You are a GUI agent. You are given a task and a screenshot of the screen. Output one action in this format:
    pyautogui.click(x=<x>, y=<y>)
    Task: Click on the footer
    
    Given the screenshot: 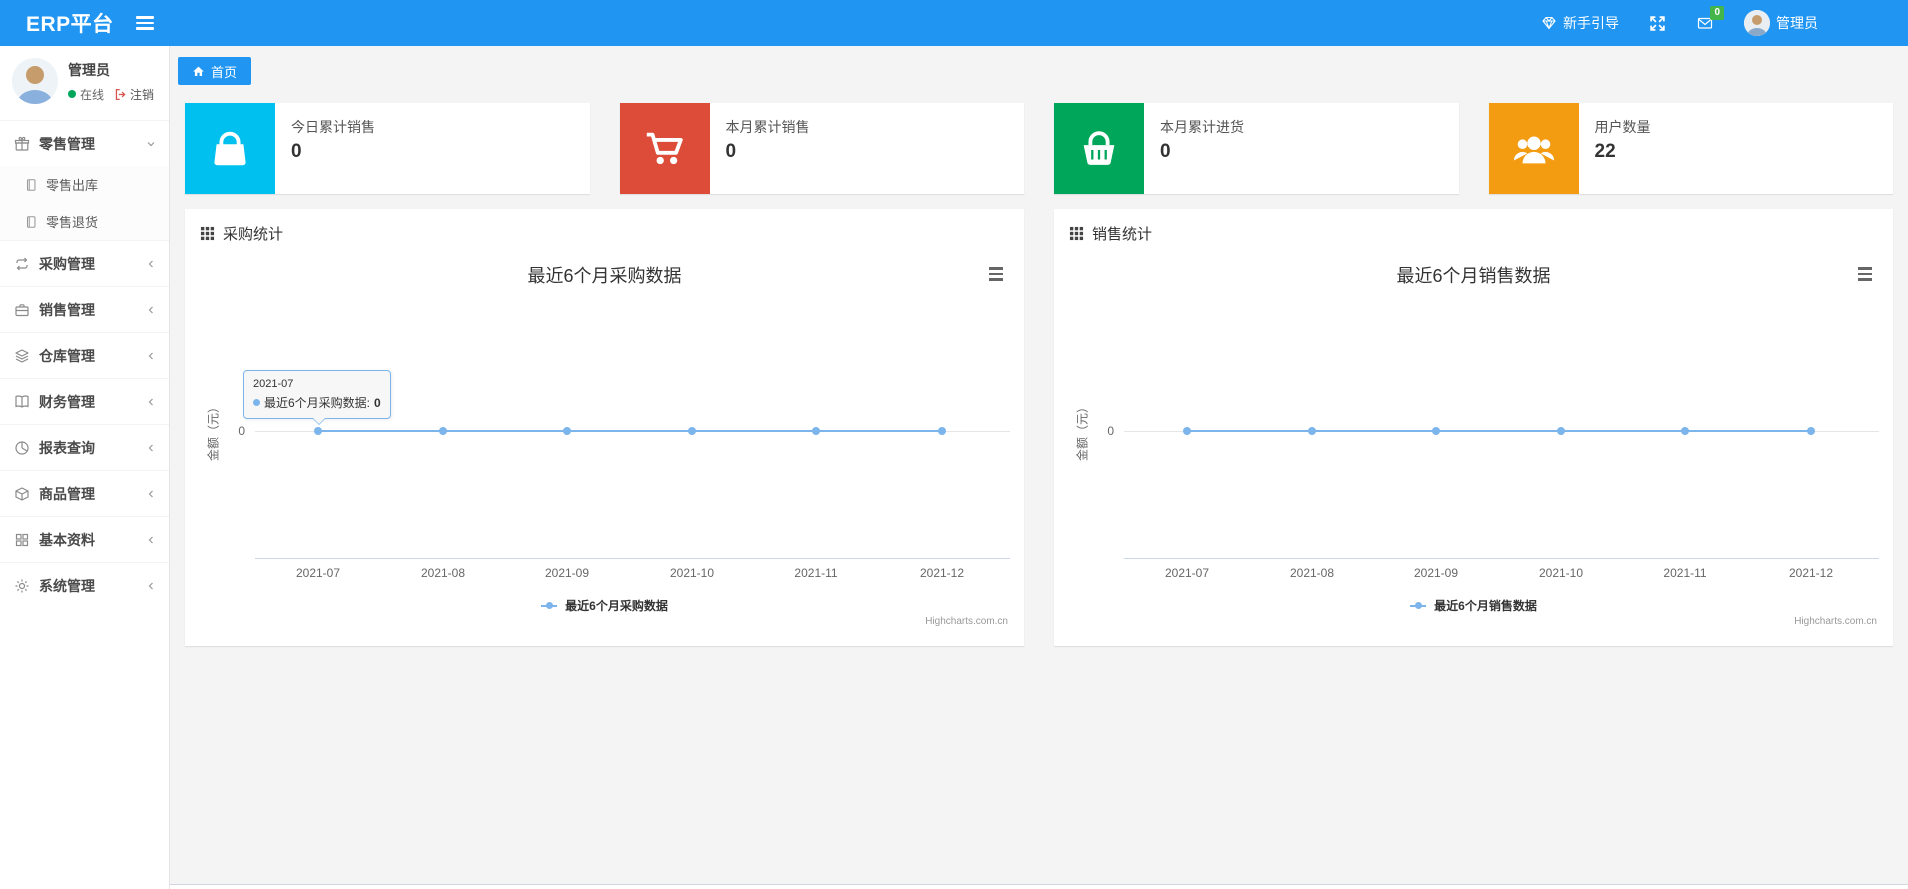 What is the action you would take?
    pyautogui.click(x=1039, y=886)
    